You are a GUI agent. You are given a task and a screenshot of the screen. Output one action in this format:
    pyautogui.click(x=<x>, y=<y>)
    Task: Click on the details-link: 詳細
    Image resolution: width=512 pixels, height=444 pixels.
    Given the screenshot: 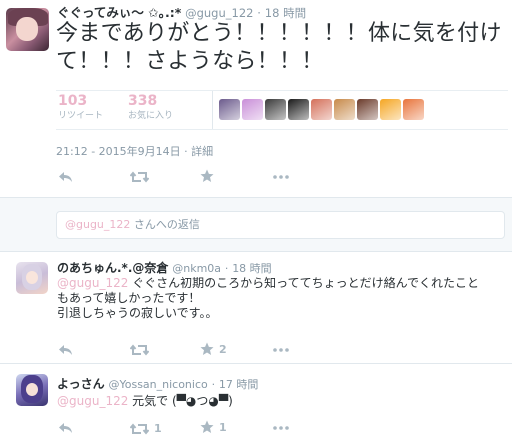 What is the action you would take?
    pyautogui.click(x=202, y=151)
    